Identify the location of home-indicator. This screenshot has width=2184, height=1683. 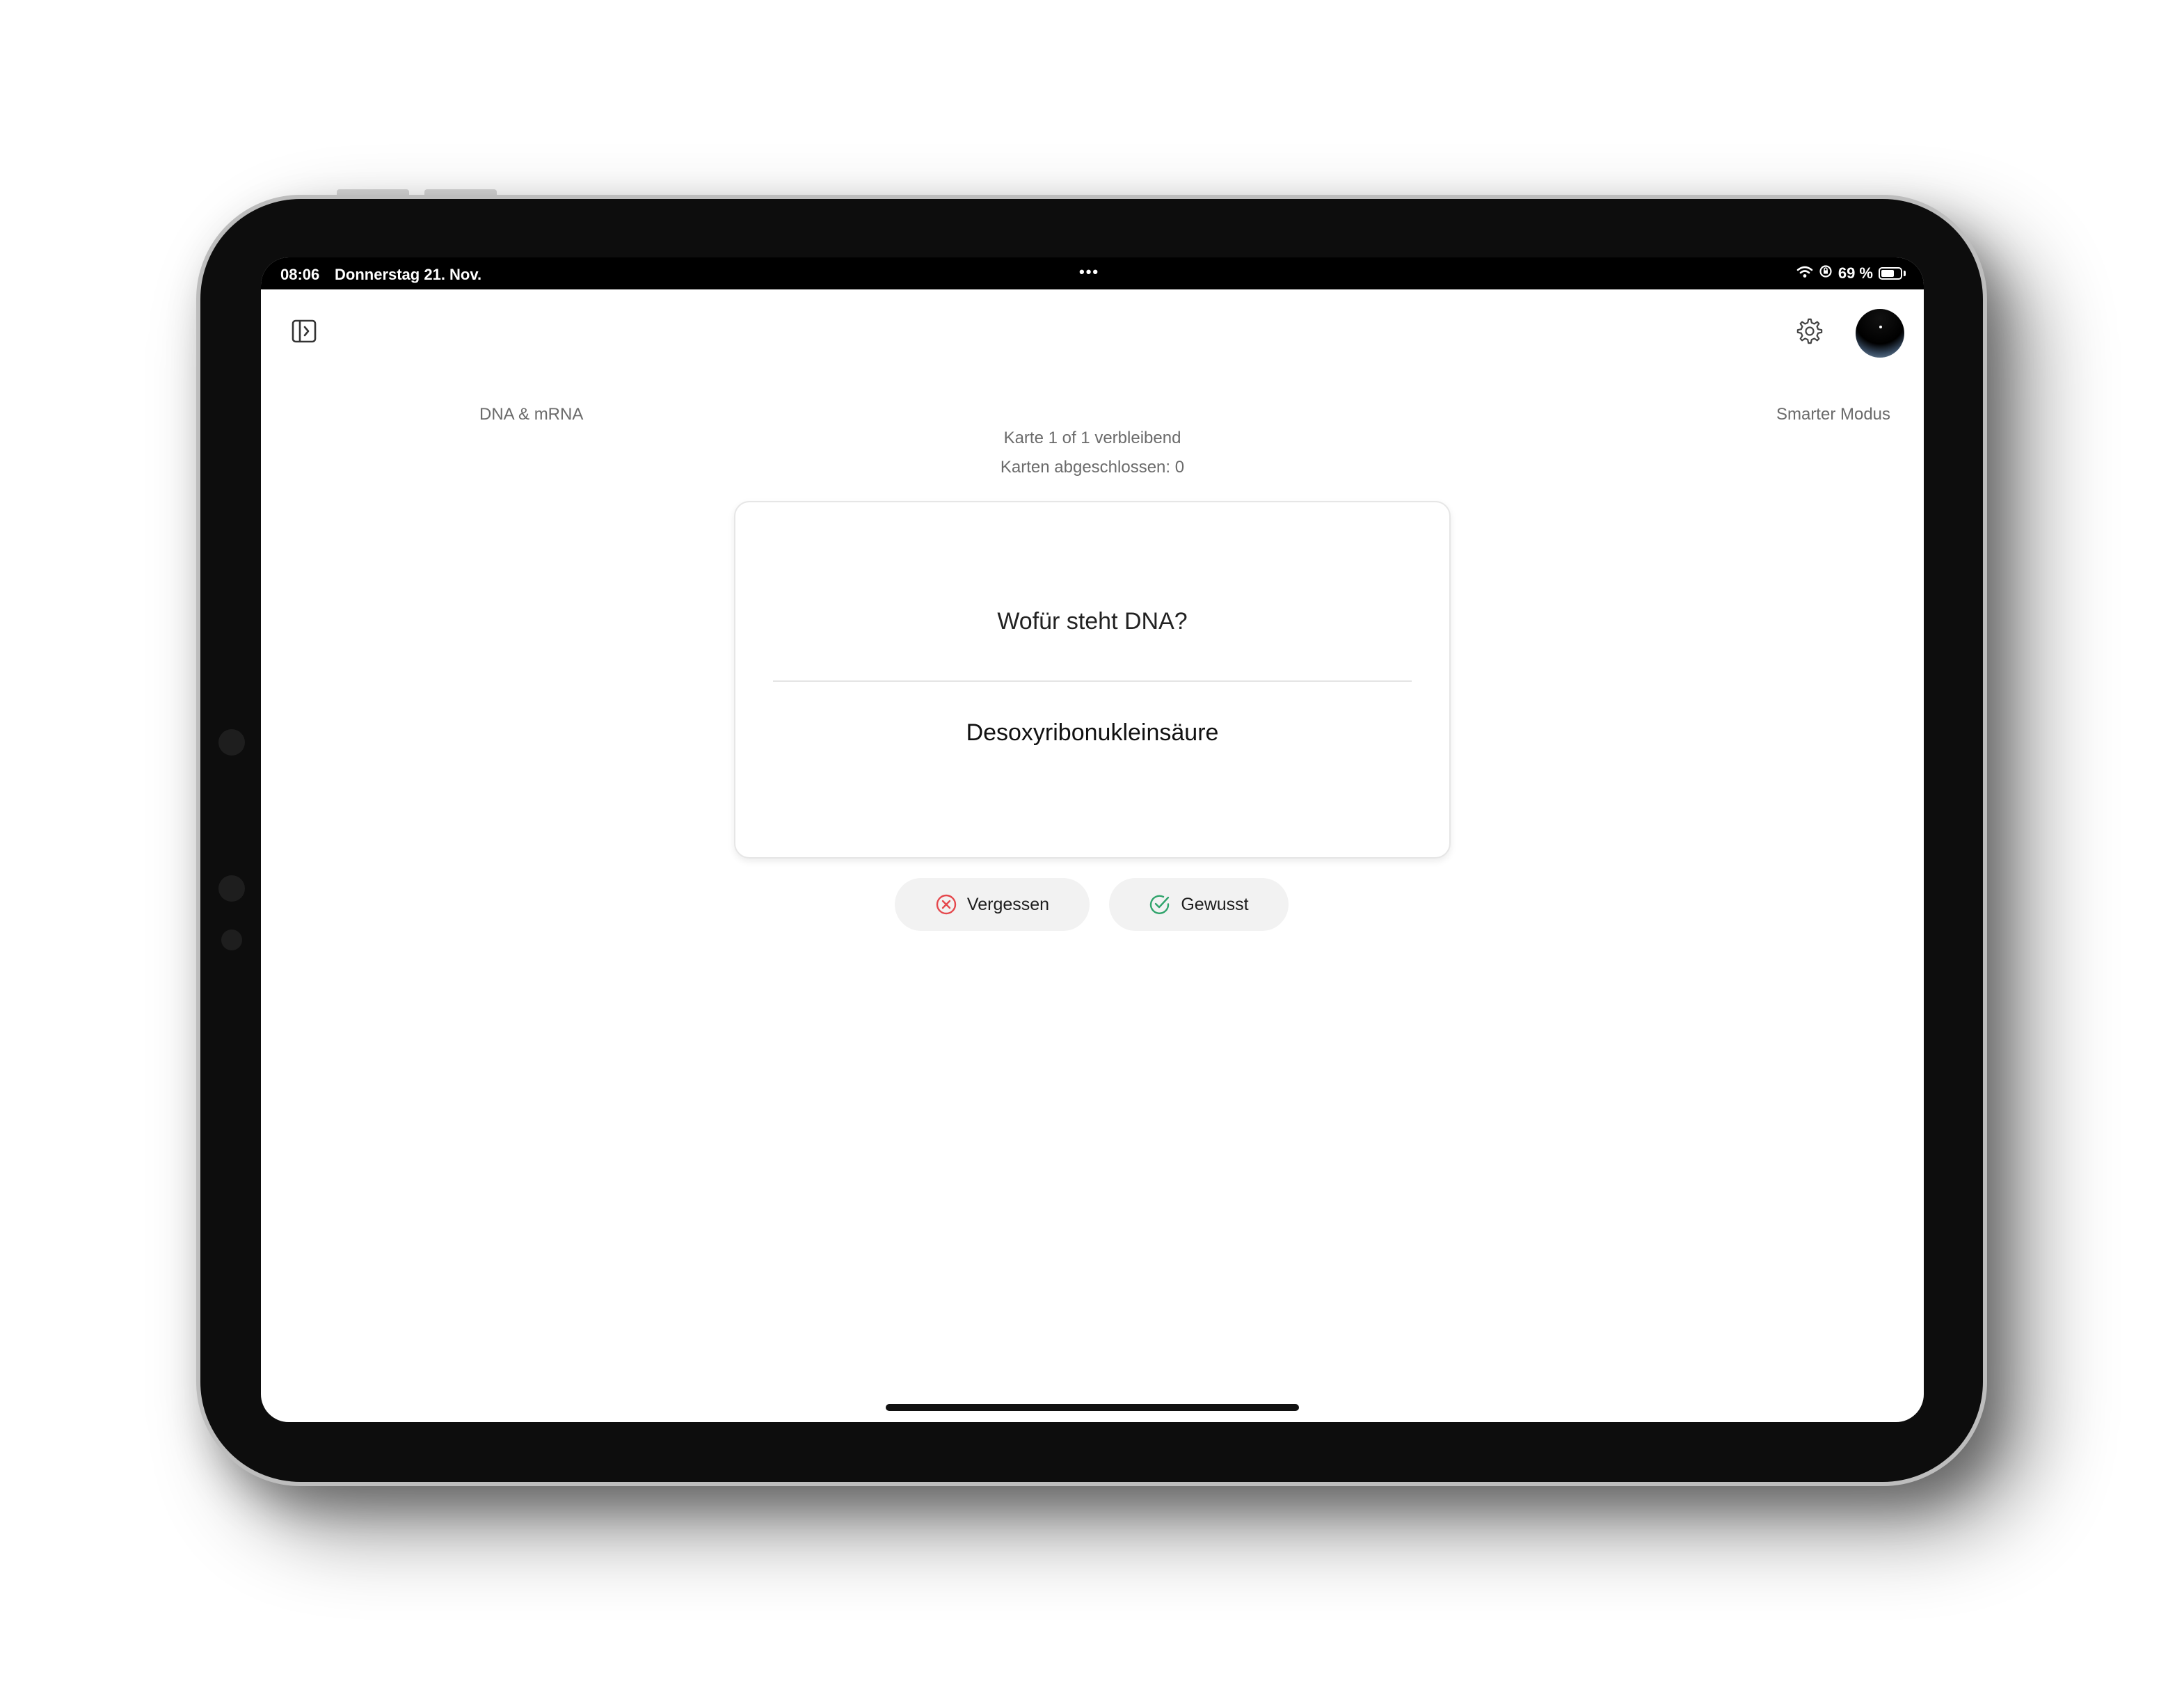
(1092, 1408).